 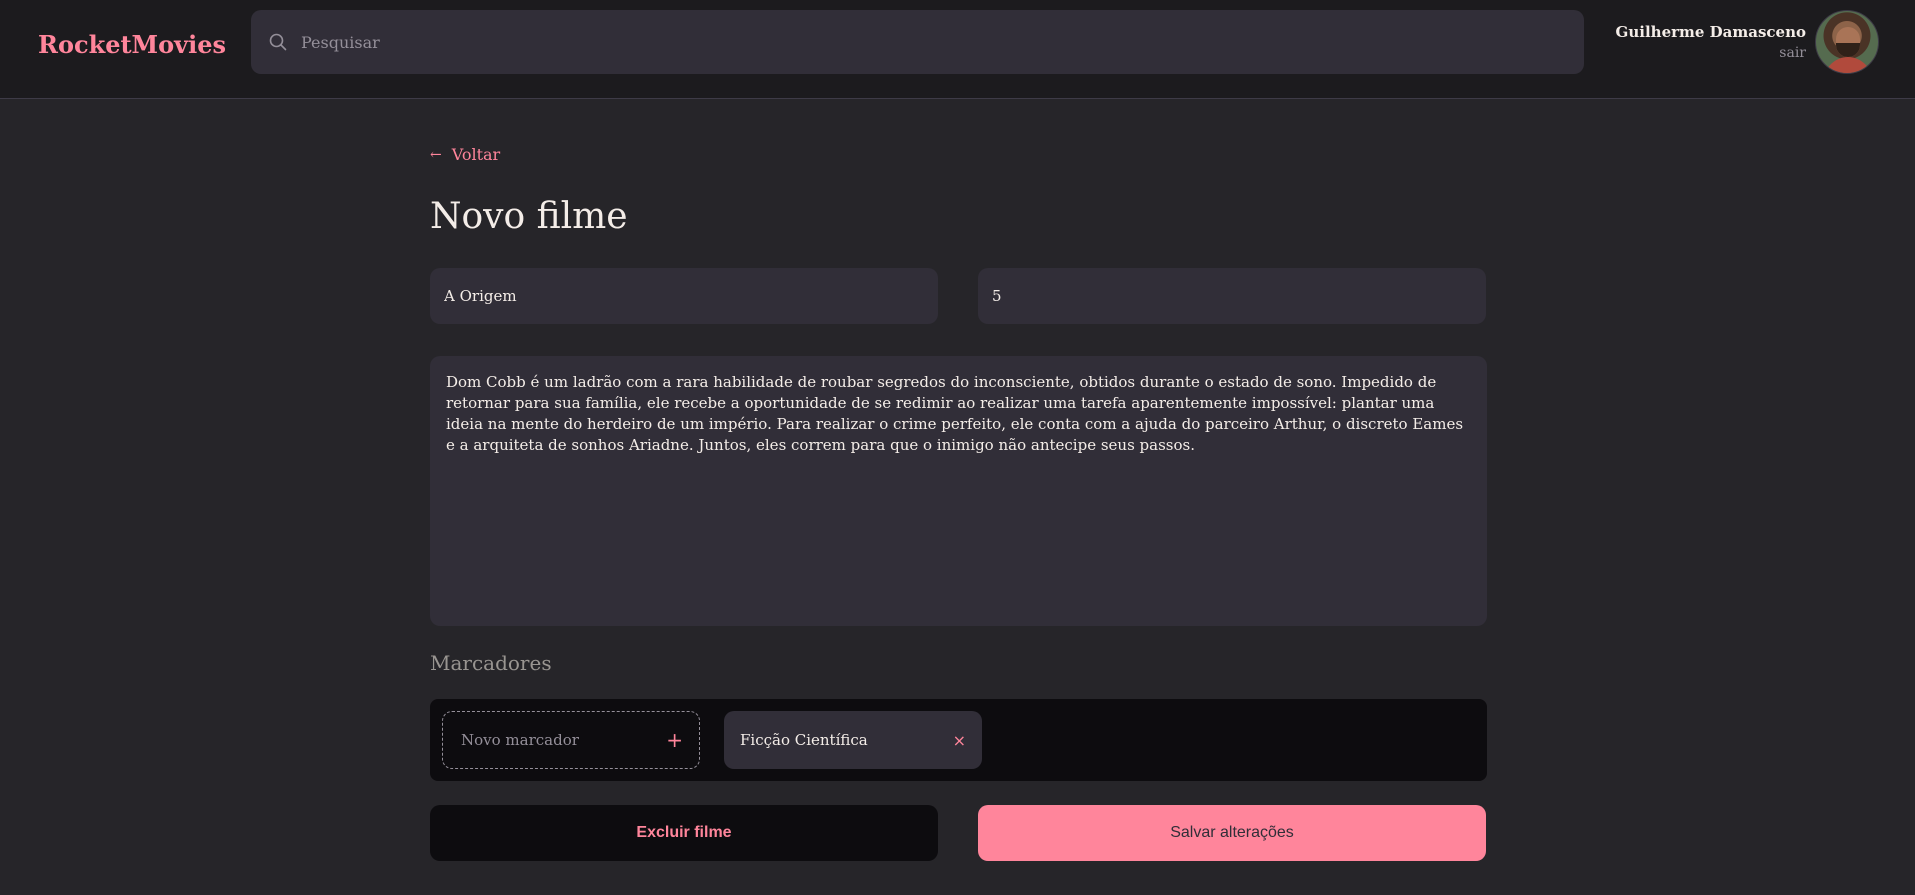 I want to click on back-link: ← Voltar, so click(x=465, y=154).